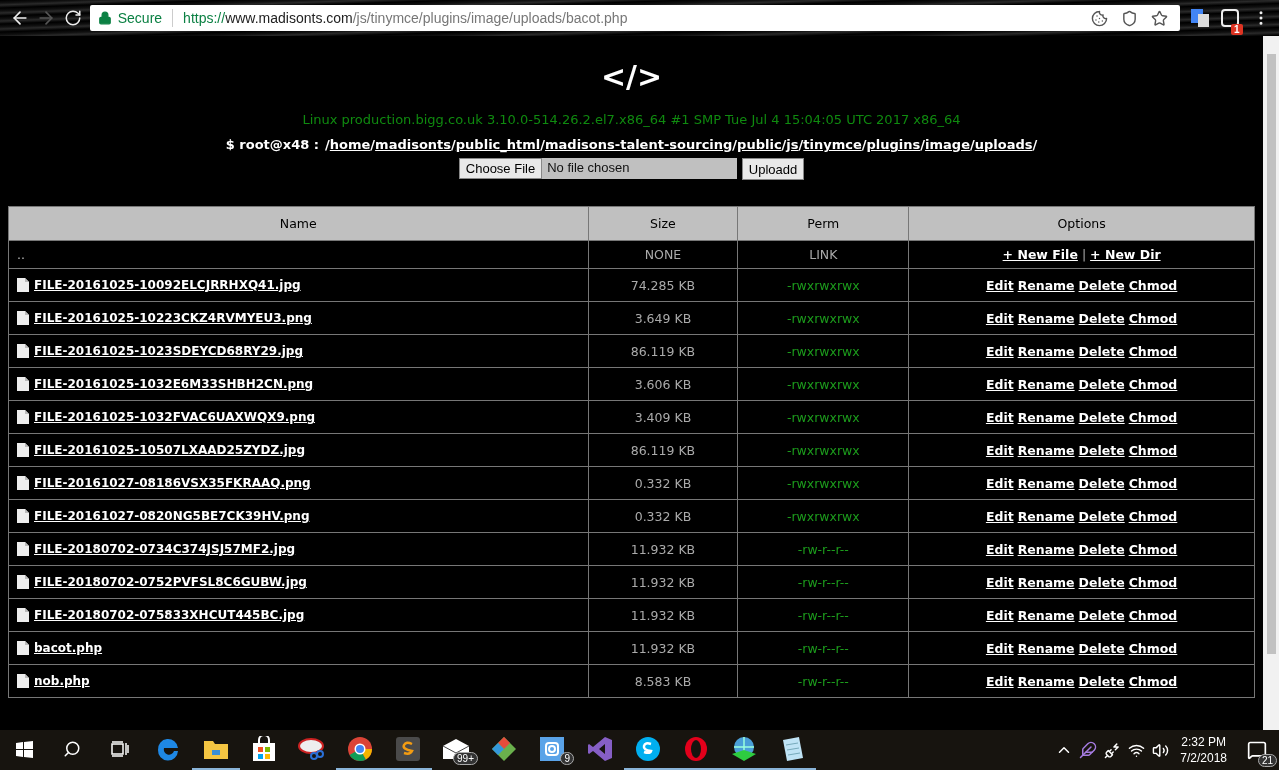 The width and height of the screenshot is (1279, 770). What do you see at coordinates (167, 285) in the screenshot?
I see `file-link: FILE-20161025-10092ELCJRRHXQ41.jpg` at bounding box center [167, 285].